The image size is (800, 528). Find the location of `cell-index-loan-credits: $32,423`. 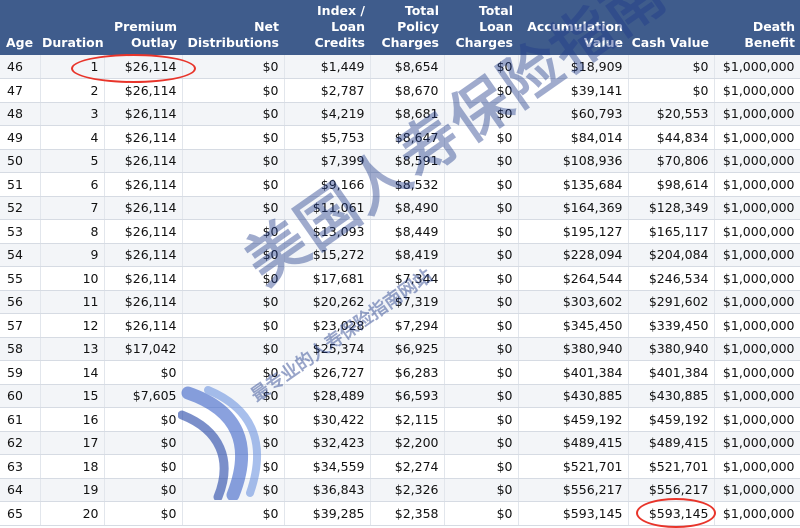

cell-index-loan-credits: $32,423 is located at coordinates (327, 443).